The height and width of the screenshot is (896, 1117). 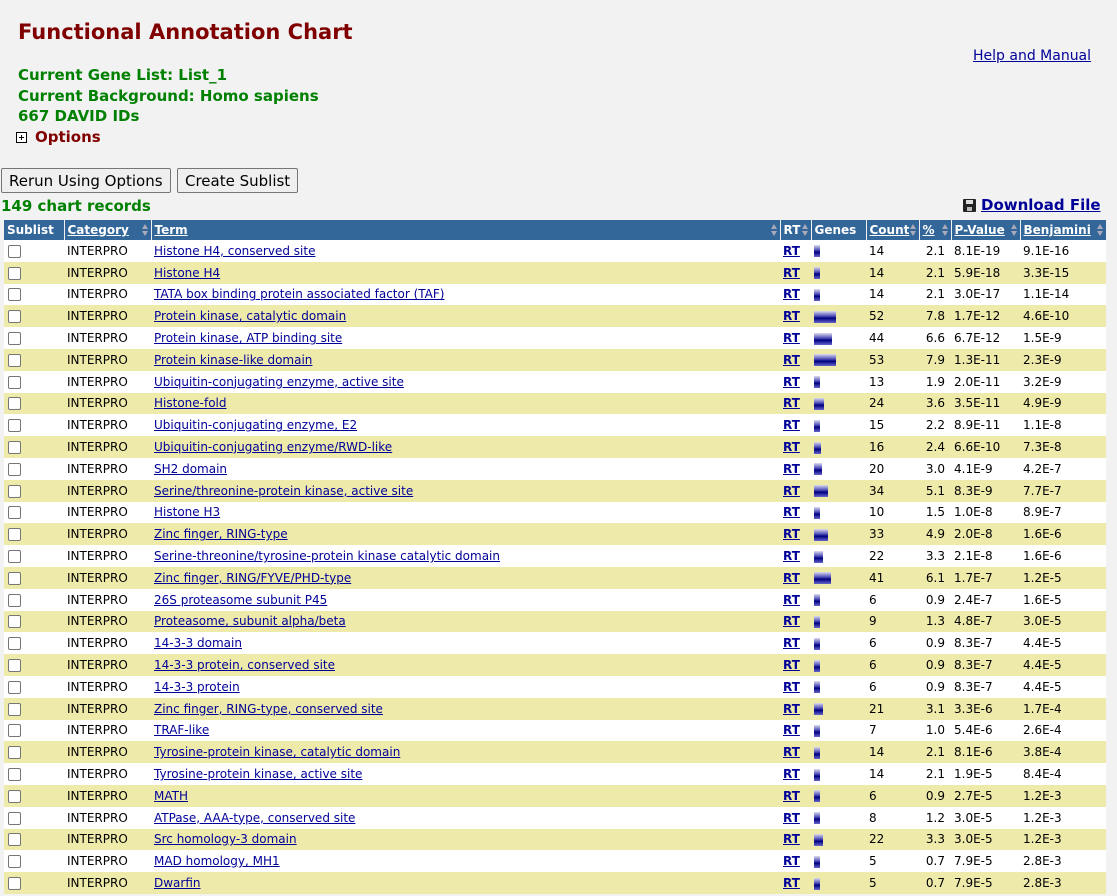 What do you see at coordinates (250, 316) in the screenshot?
I see `term-link: Protein kinase, catalytic domain` at bounding box center [250, 316].